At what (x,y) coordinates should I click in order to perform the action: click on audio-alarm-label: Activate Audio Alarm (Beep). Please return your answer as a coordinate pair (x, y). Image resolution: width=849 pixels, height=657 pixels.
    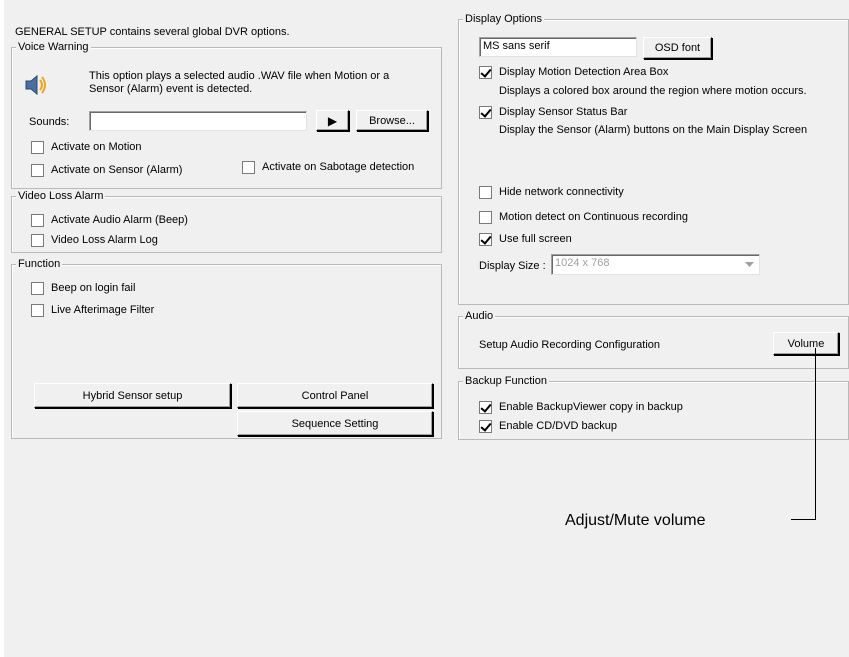
    Looking at the image, I should click on (119, 220).